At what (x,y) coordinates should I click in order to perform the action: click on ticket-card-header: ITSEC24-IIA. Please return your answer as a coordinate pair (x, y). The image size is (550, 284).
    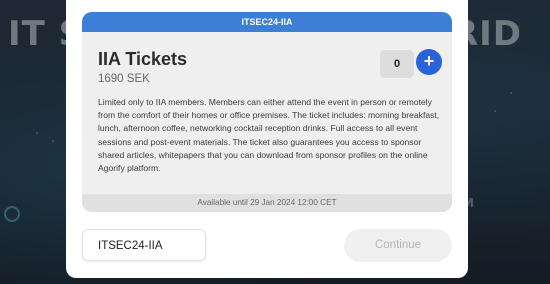
    Looking at the image, I should click on (267, 22).